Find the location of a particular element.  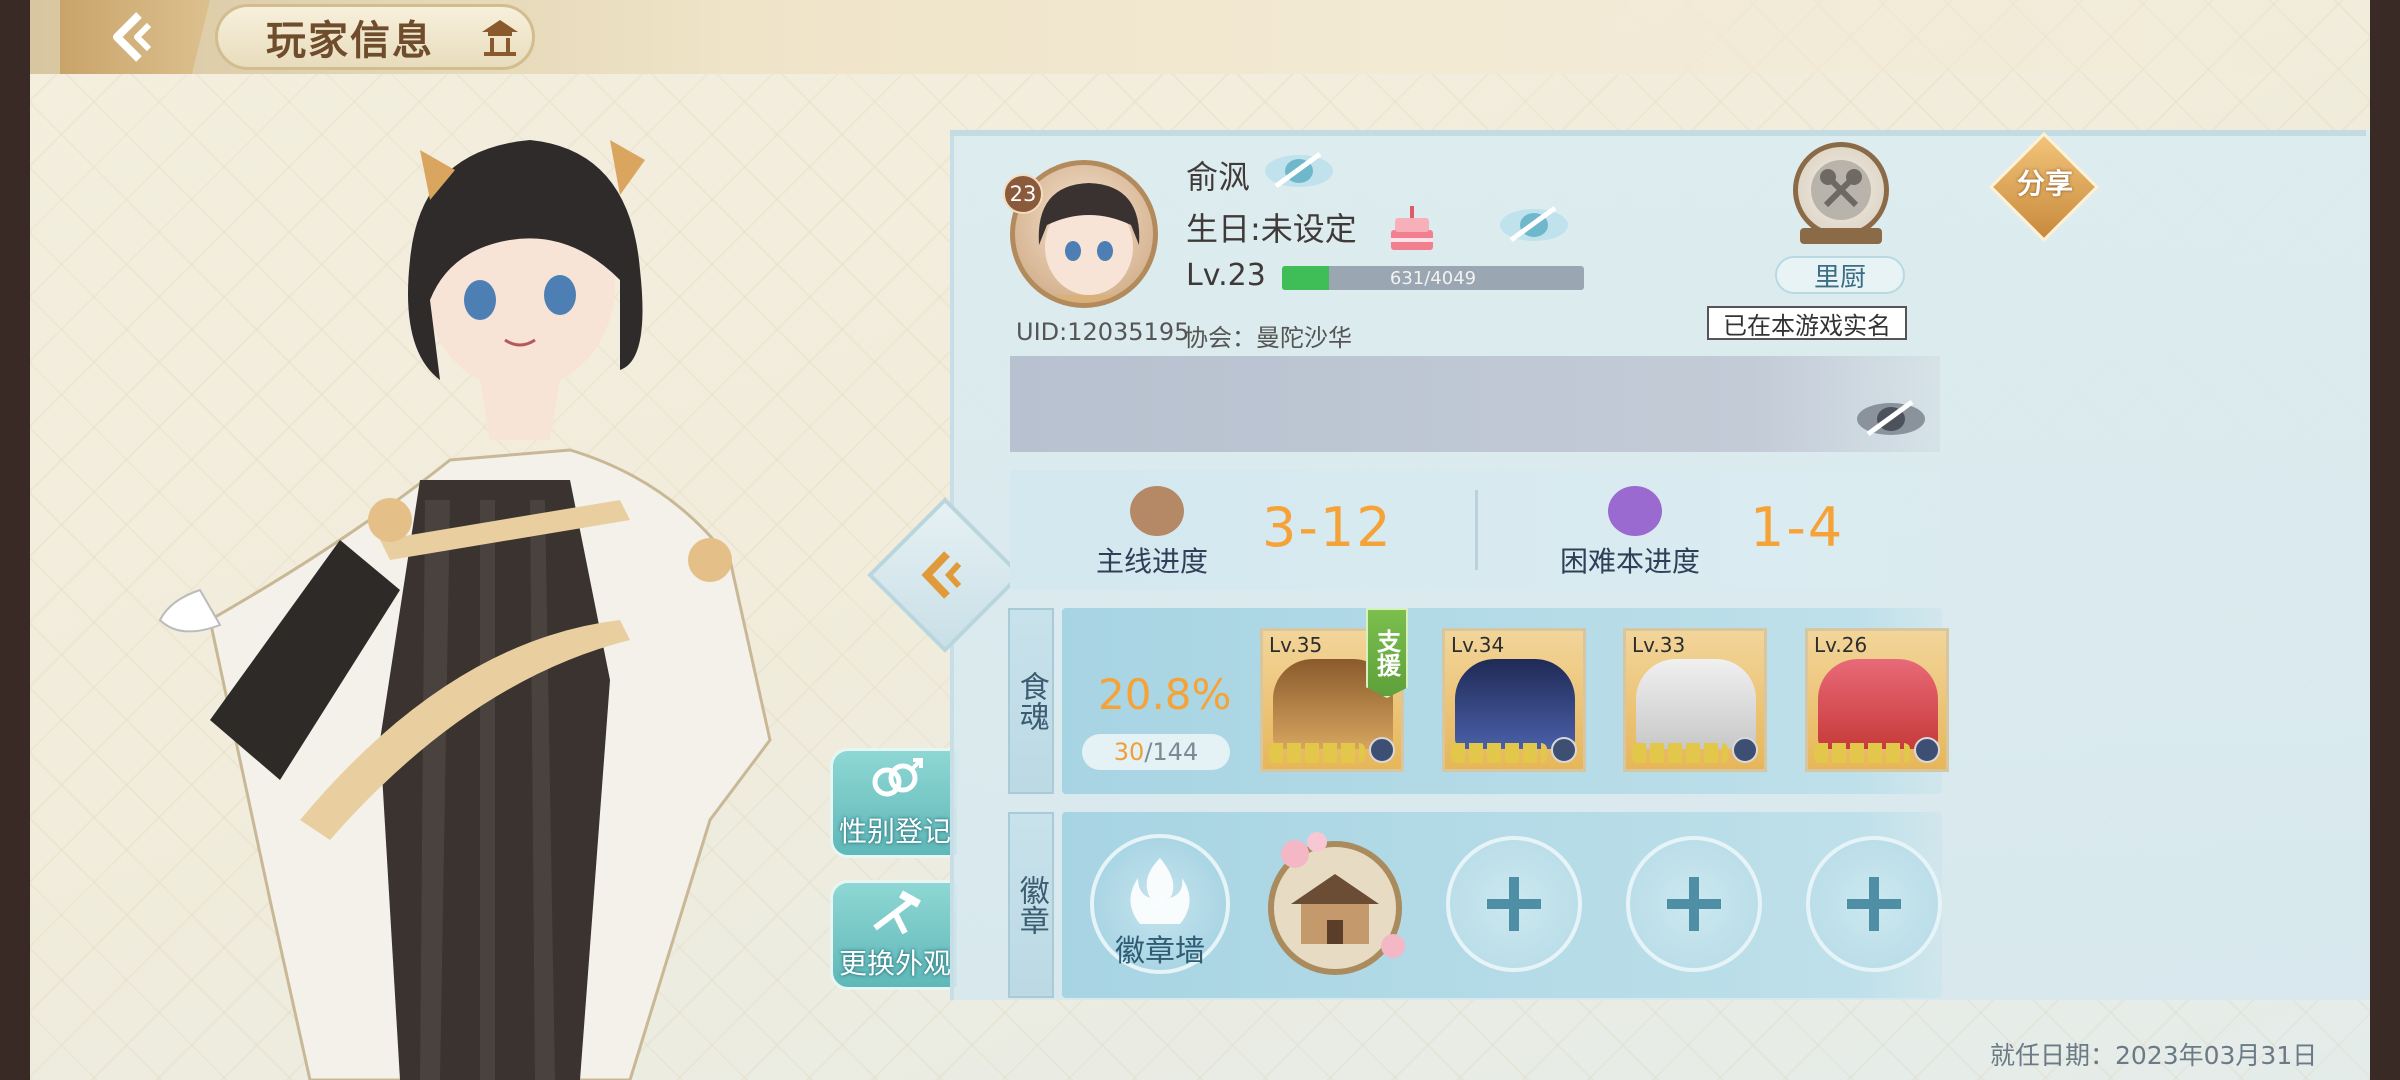

xp-bar: 631/4049 is located at coordinates (1433, 278).